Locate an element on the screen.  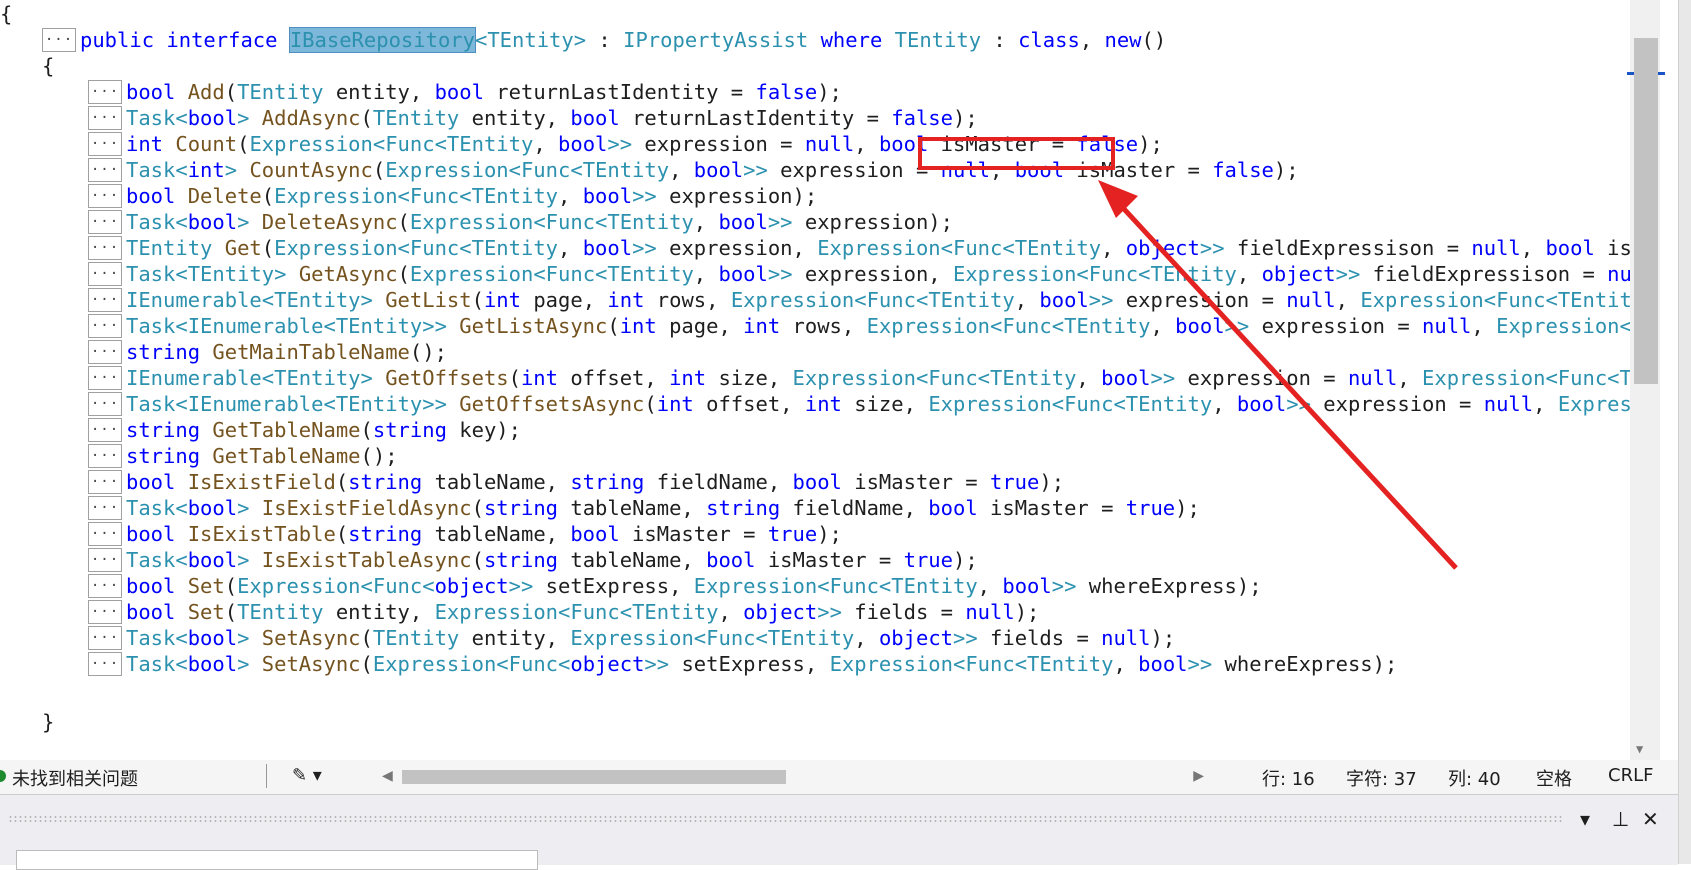
code-token: size, is located at coordinates (885, 404).